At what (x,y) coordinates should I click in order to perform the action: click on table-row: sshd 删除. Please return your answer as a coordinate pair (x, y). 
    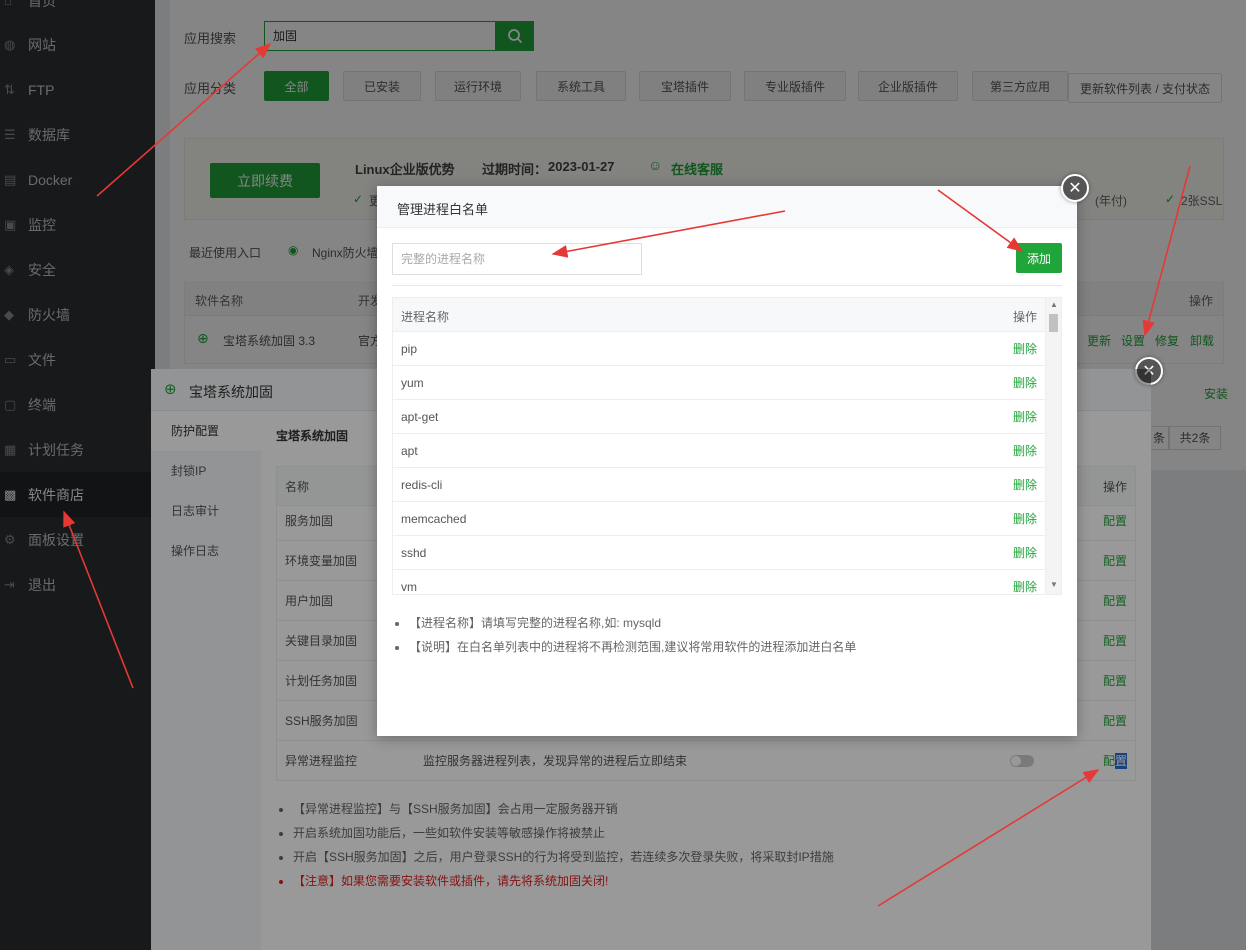
    Looking at the image, I should click on (719, 553).